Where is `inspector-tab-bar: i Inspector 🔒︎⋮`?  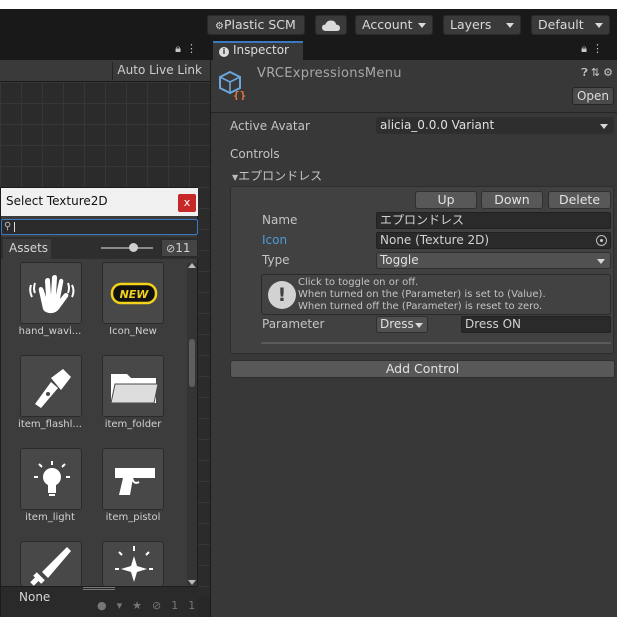
inspector-tab-bar: i Inspector 🔒︎⋮ is located at coordinates (414, 50).